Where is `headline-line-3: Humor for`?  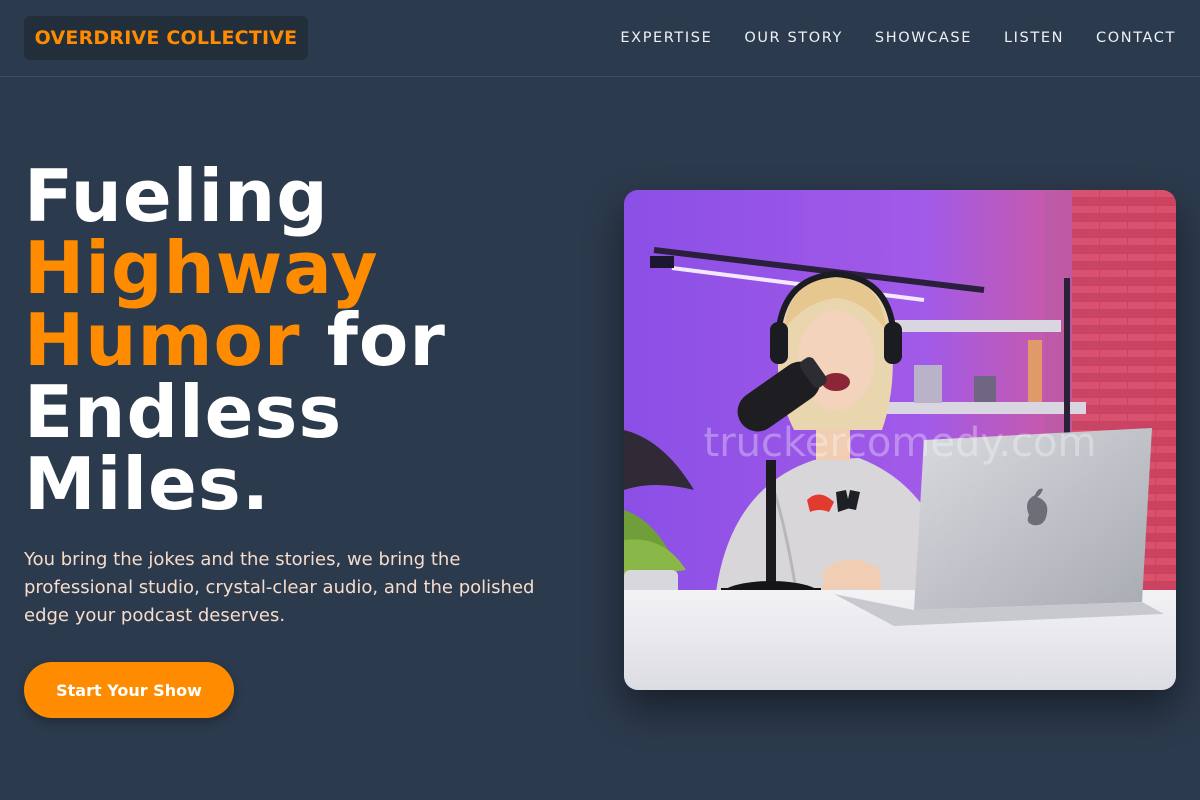 headline-line-3: Humor for is located at coordinates (304, 340).